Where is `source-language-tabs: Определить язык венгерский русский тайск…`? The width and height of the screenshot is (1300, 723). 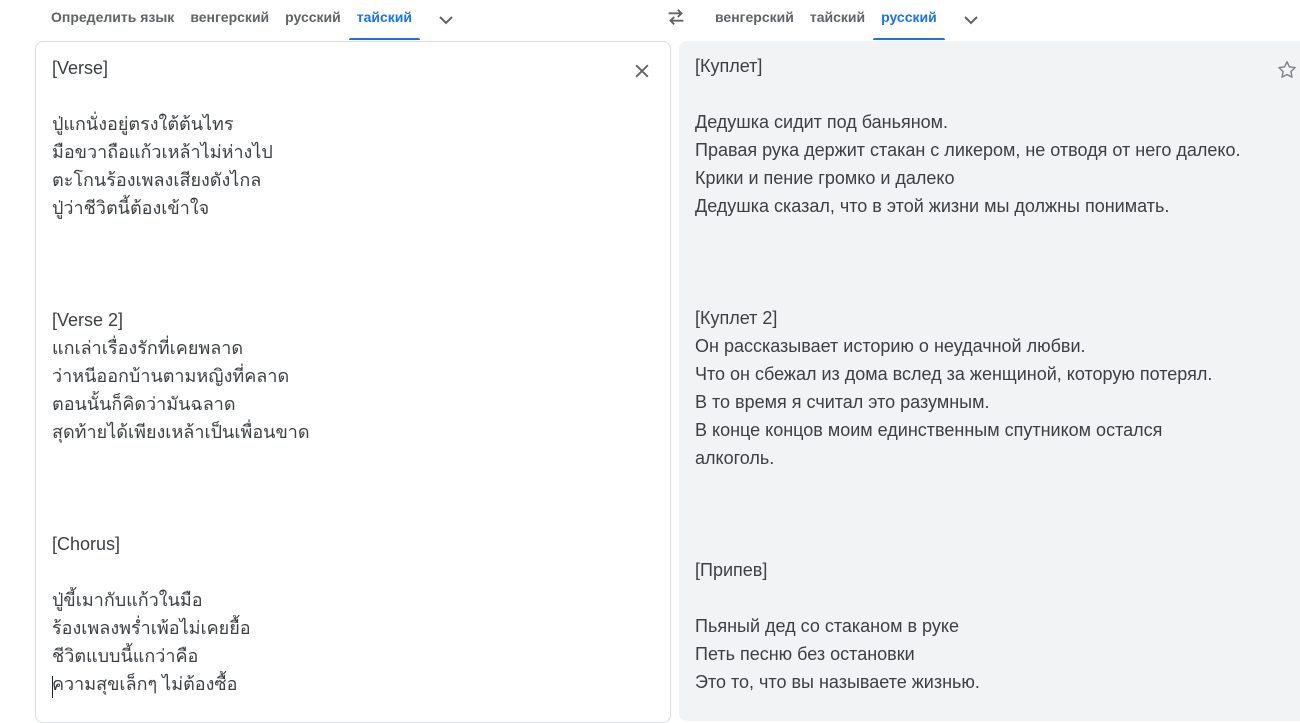 source-language-tabs: Определить язык венгерский русский тайск… is located at coordinates (254, 20).